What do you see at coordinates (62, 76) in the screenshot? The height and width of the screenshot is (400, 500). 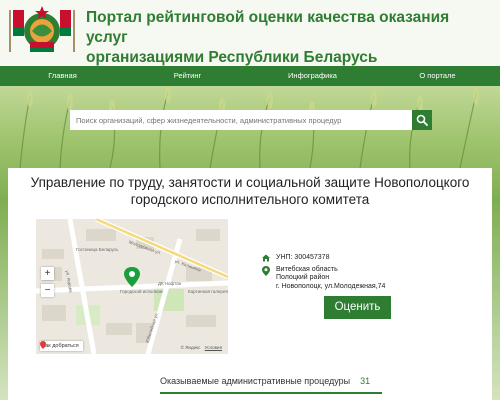 I see `nav-item-home: Главная` at bounding box center [62, 76].